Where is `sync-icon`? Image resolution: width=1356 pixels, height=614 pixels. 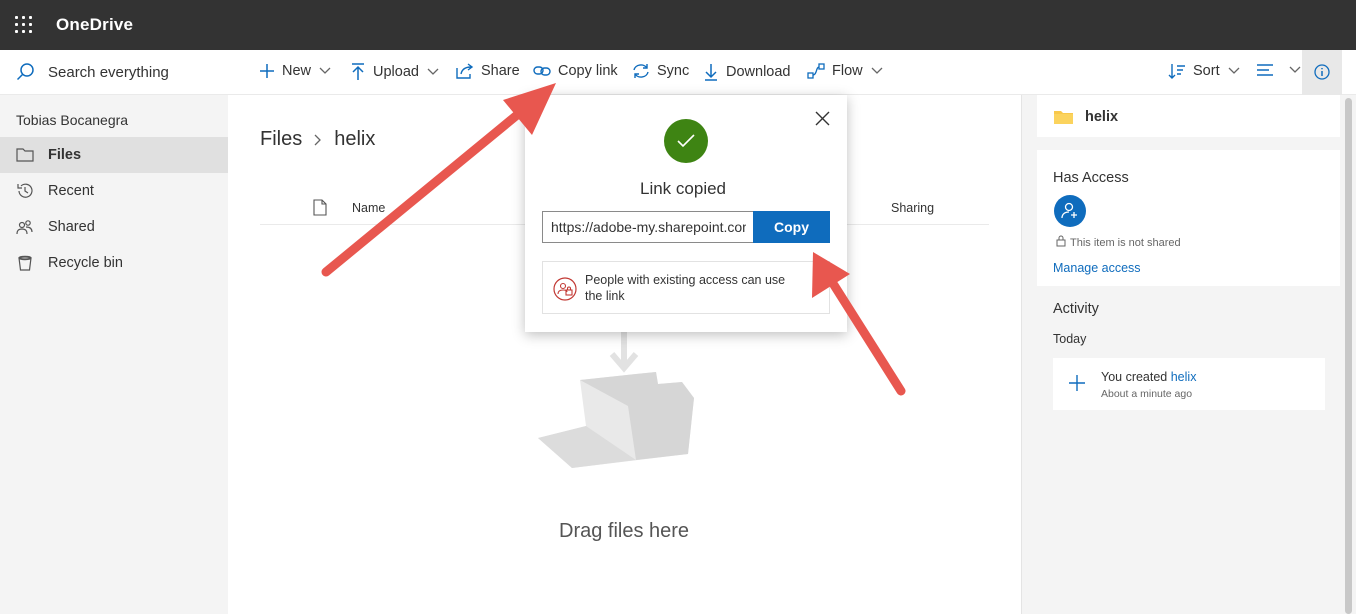
sync-icon is located at coordinates (641, 71).